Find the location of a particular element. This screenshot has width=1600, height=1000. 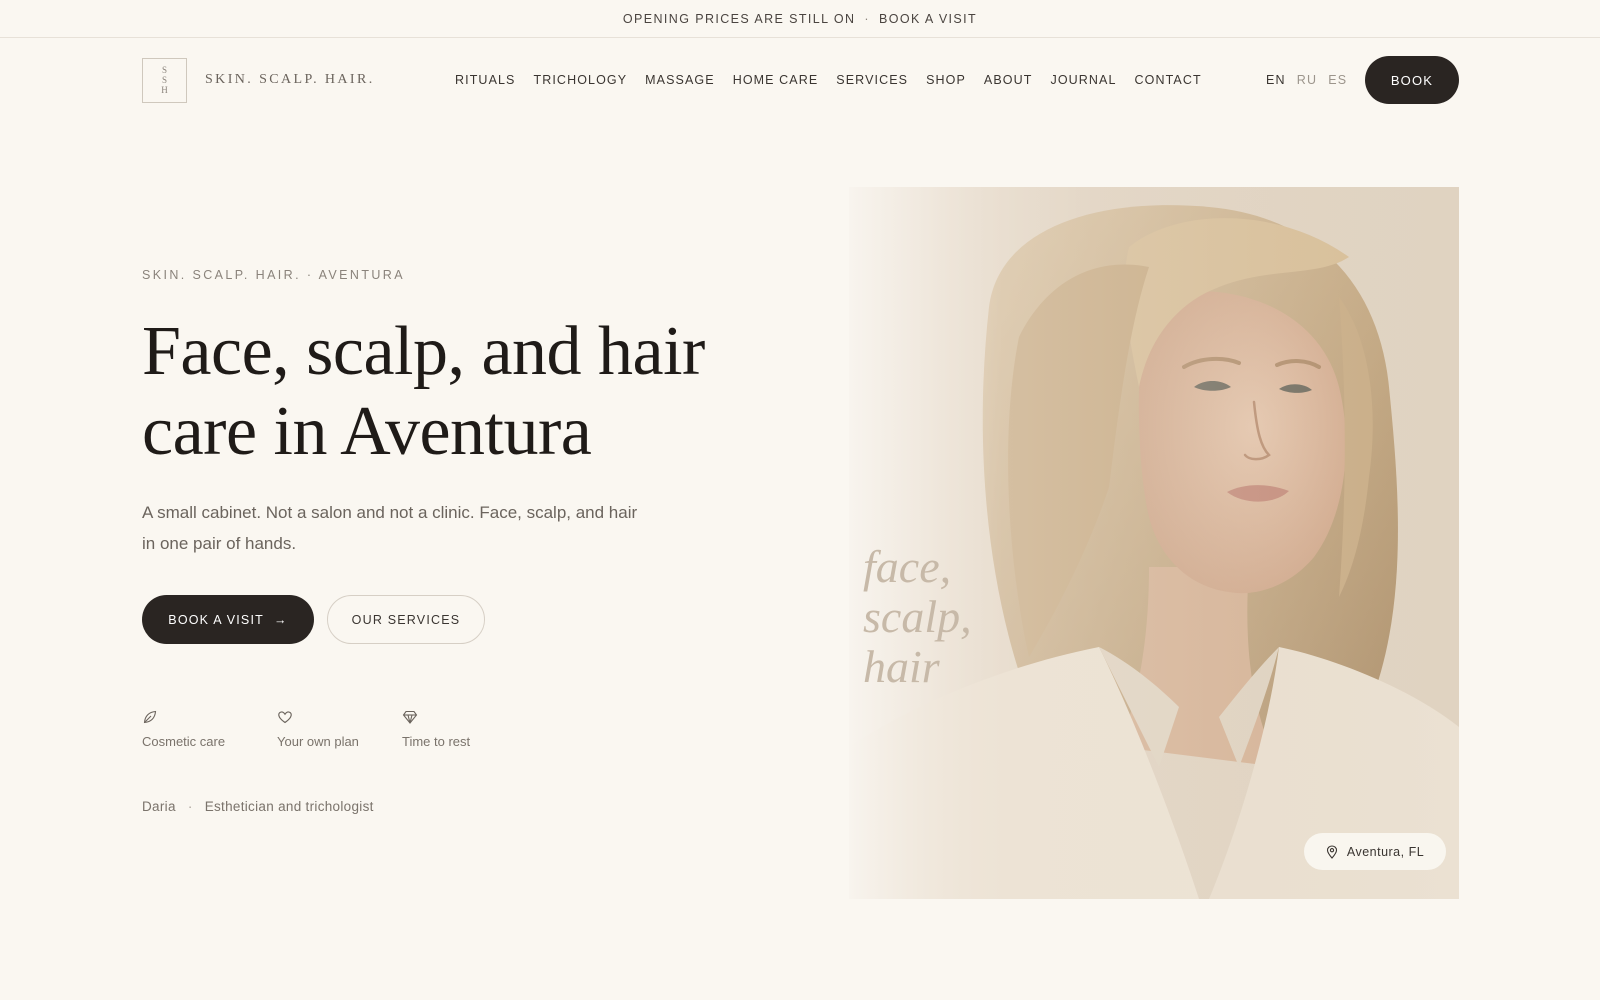

logo-letter: H is located at coordinates (164, 90).